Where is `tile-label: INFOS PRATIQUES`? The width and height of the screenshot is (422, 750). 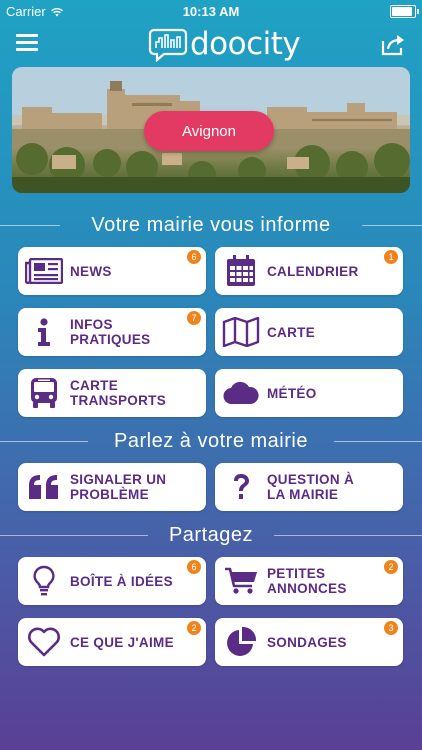 tile-label: INFOS PRATIQUES is located at coordinates (110, 332).